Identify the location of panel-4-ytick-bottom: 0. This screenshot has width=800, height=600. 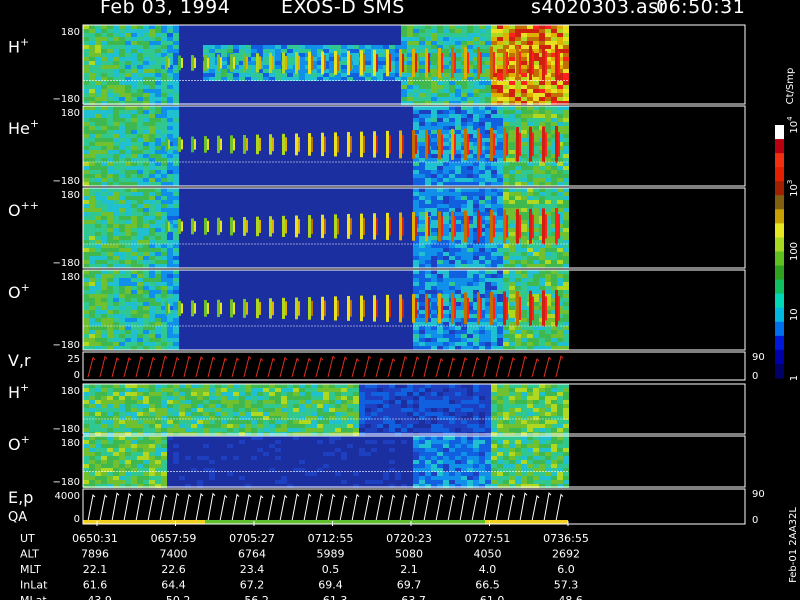
(77, 375).